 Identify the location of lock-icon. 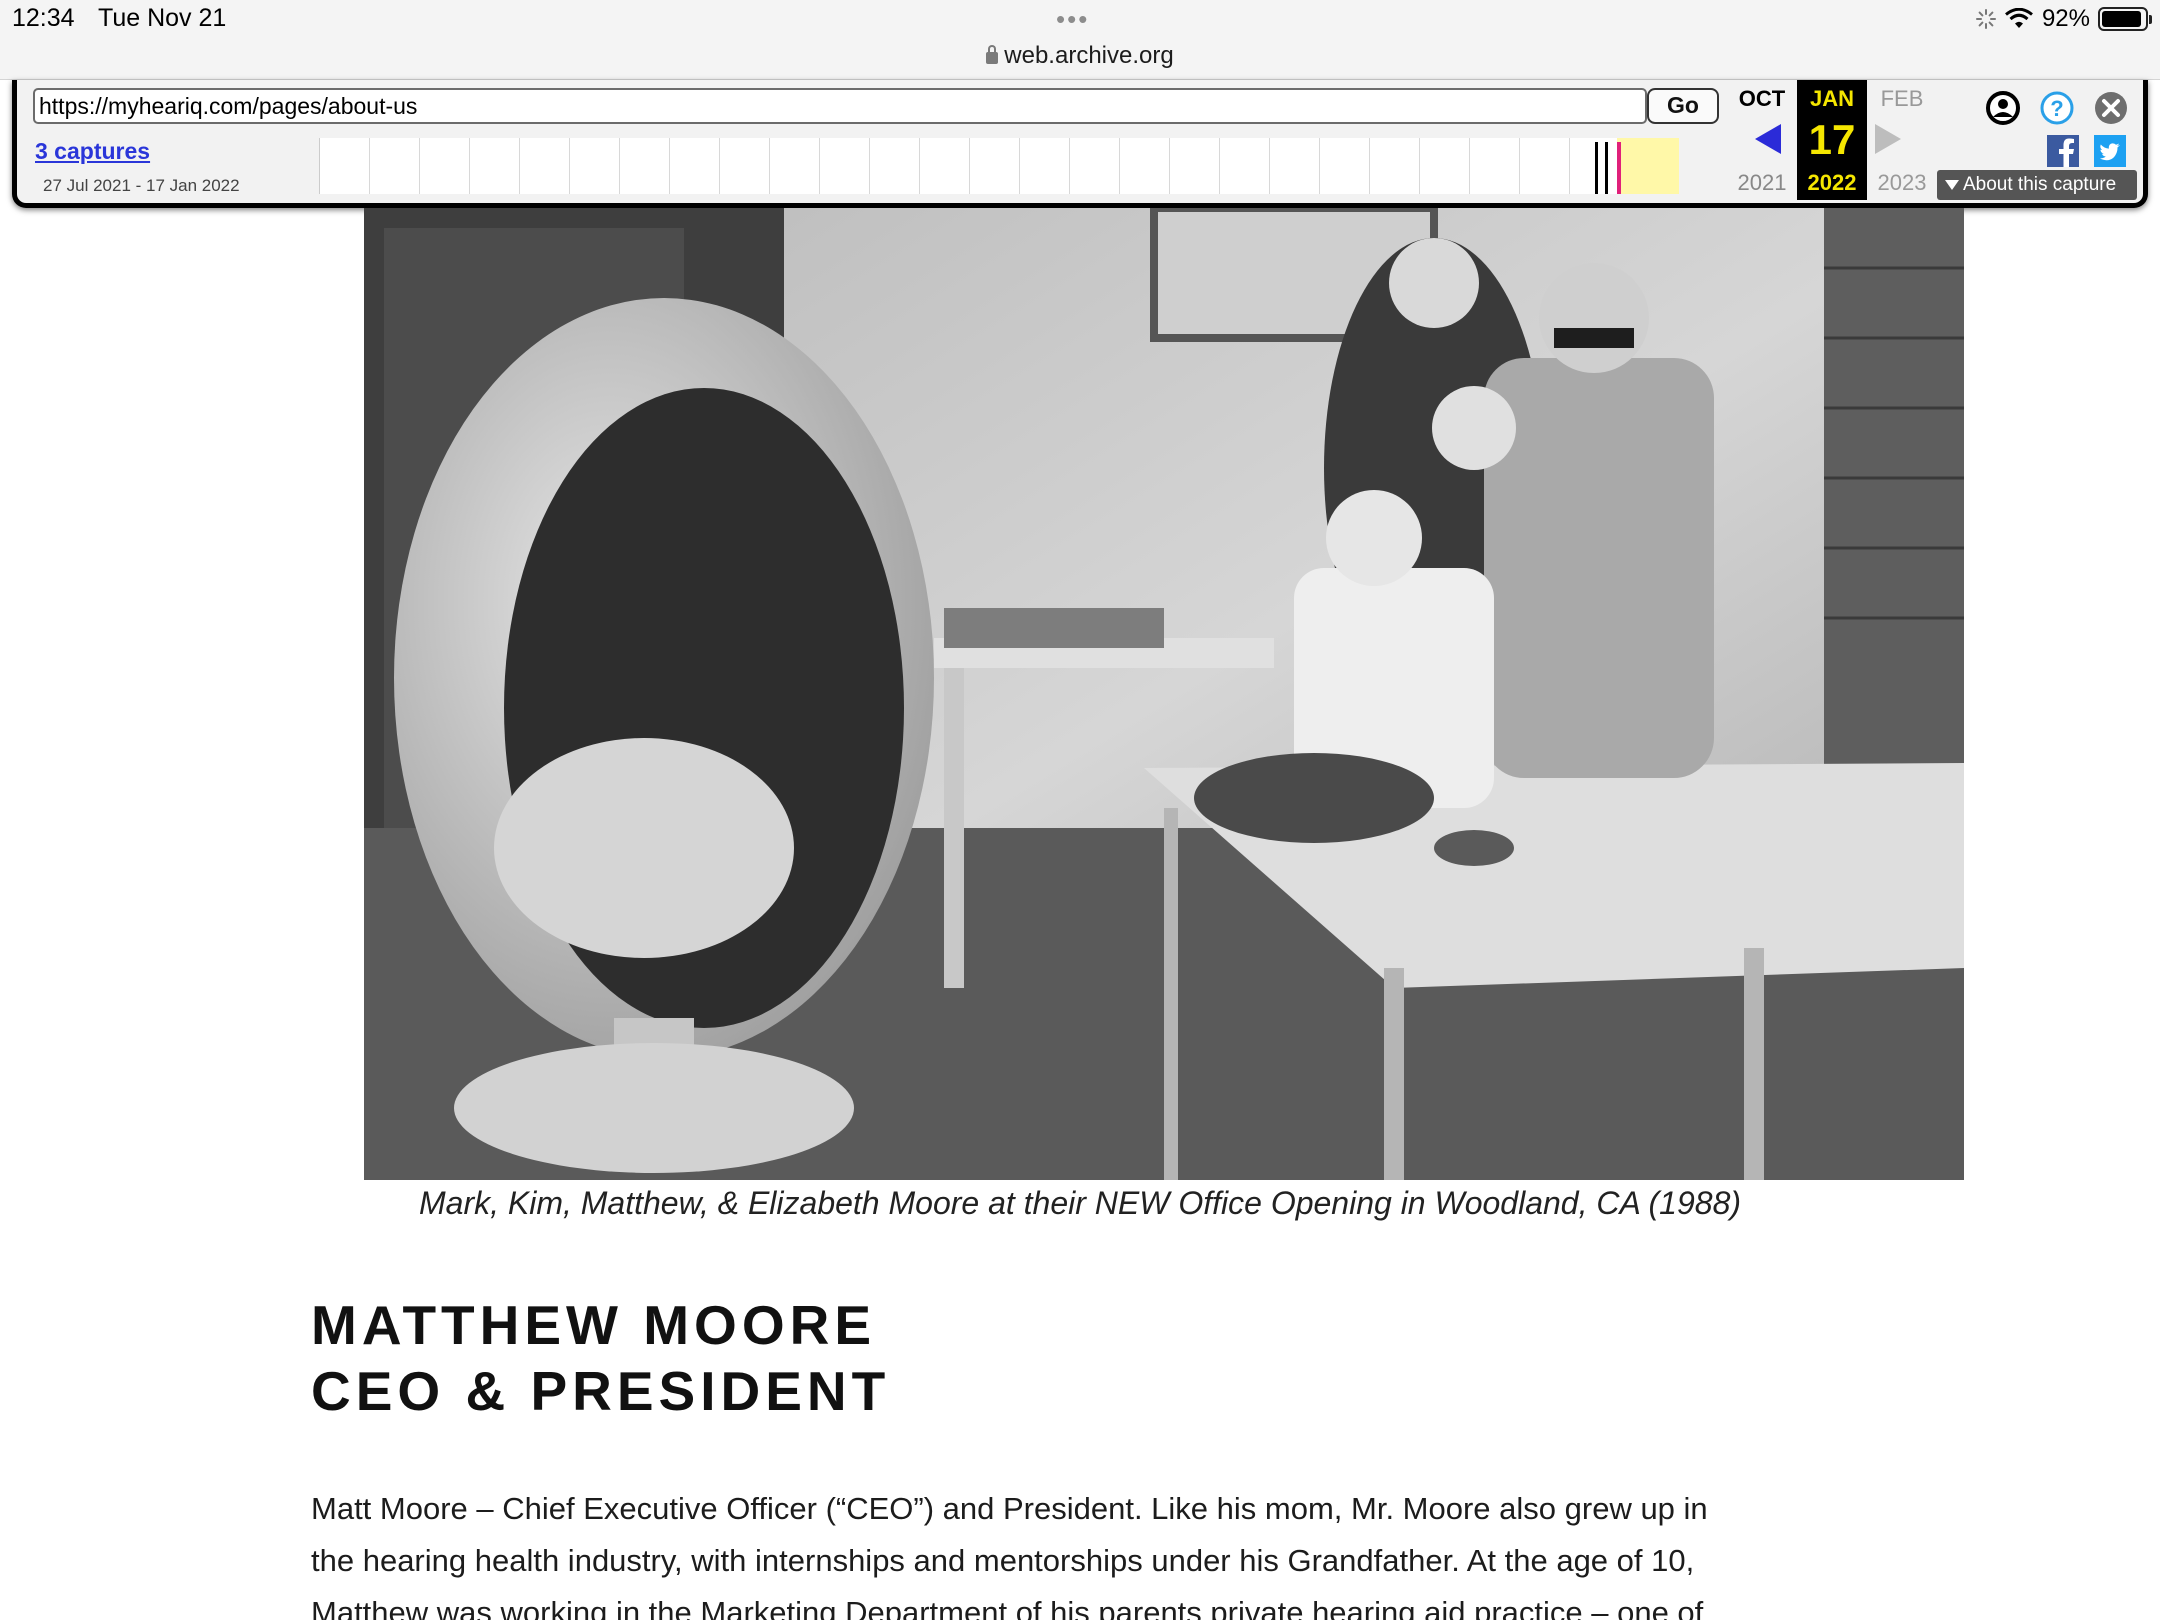
(992, 54).